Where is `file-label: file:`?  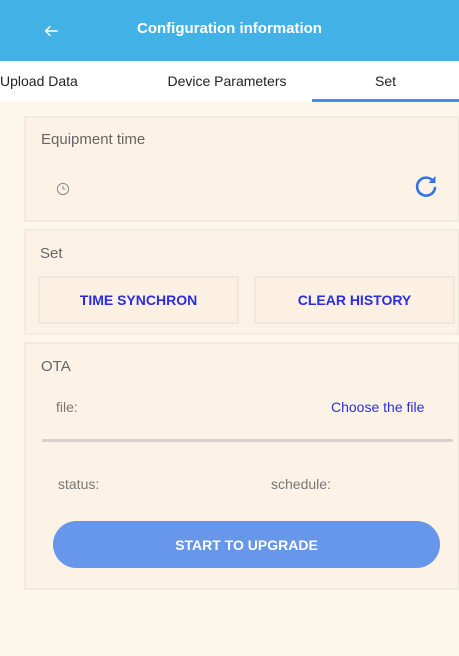 file-label: file: is located at coordinates (67, 407).